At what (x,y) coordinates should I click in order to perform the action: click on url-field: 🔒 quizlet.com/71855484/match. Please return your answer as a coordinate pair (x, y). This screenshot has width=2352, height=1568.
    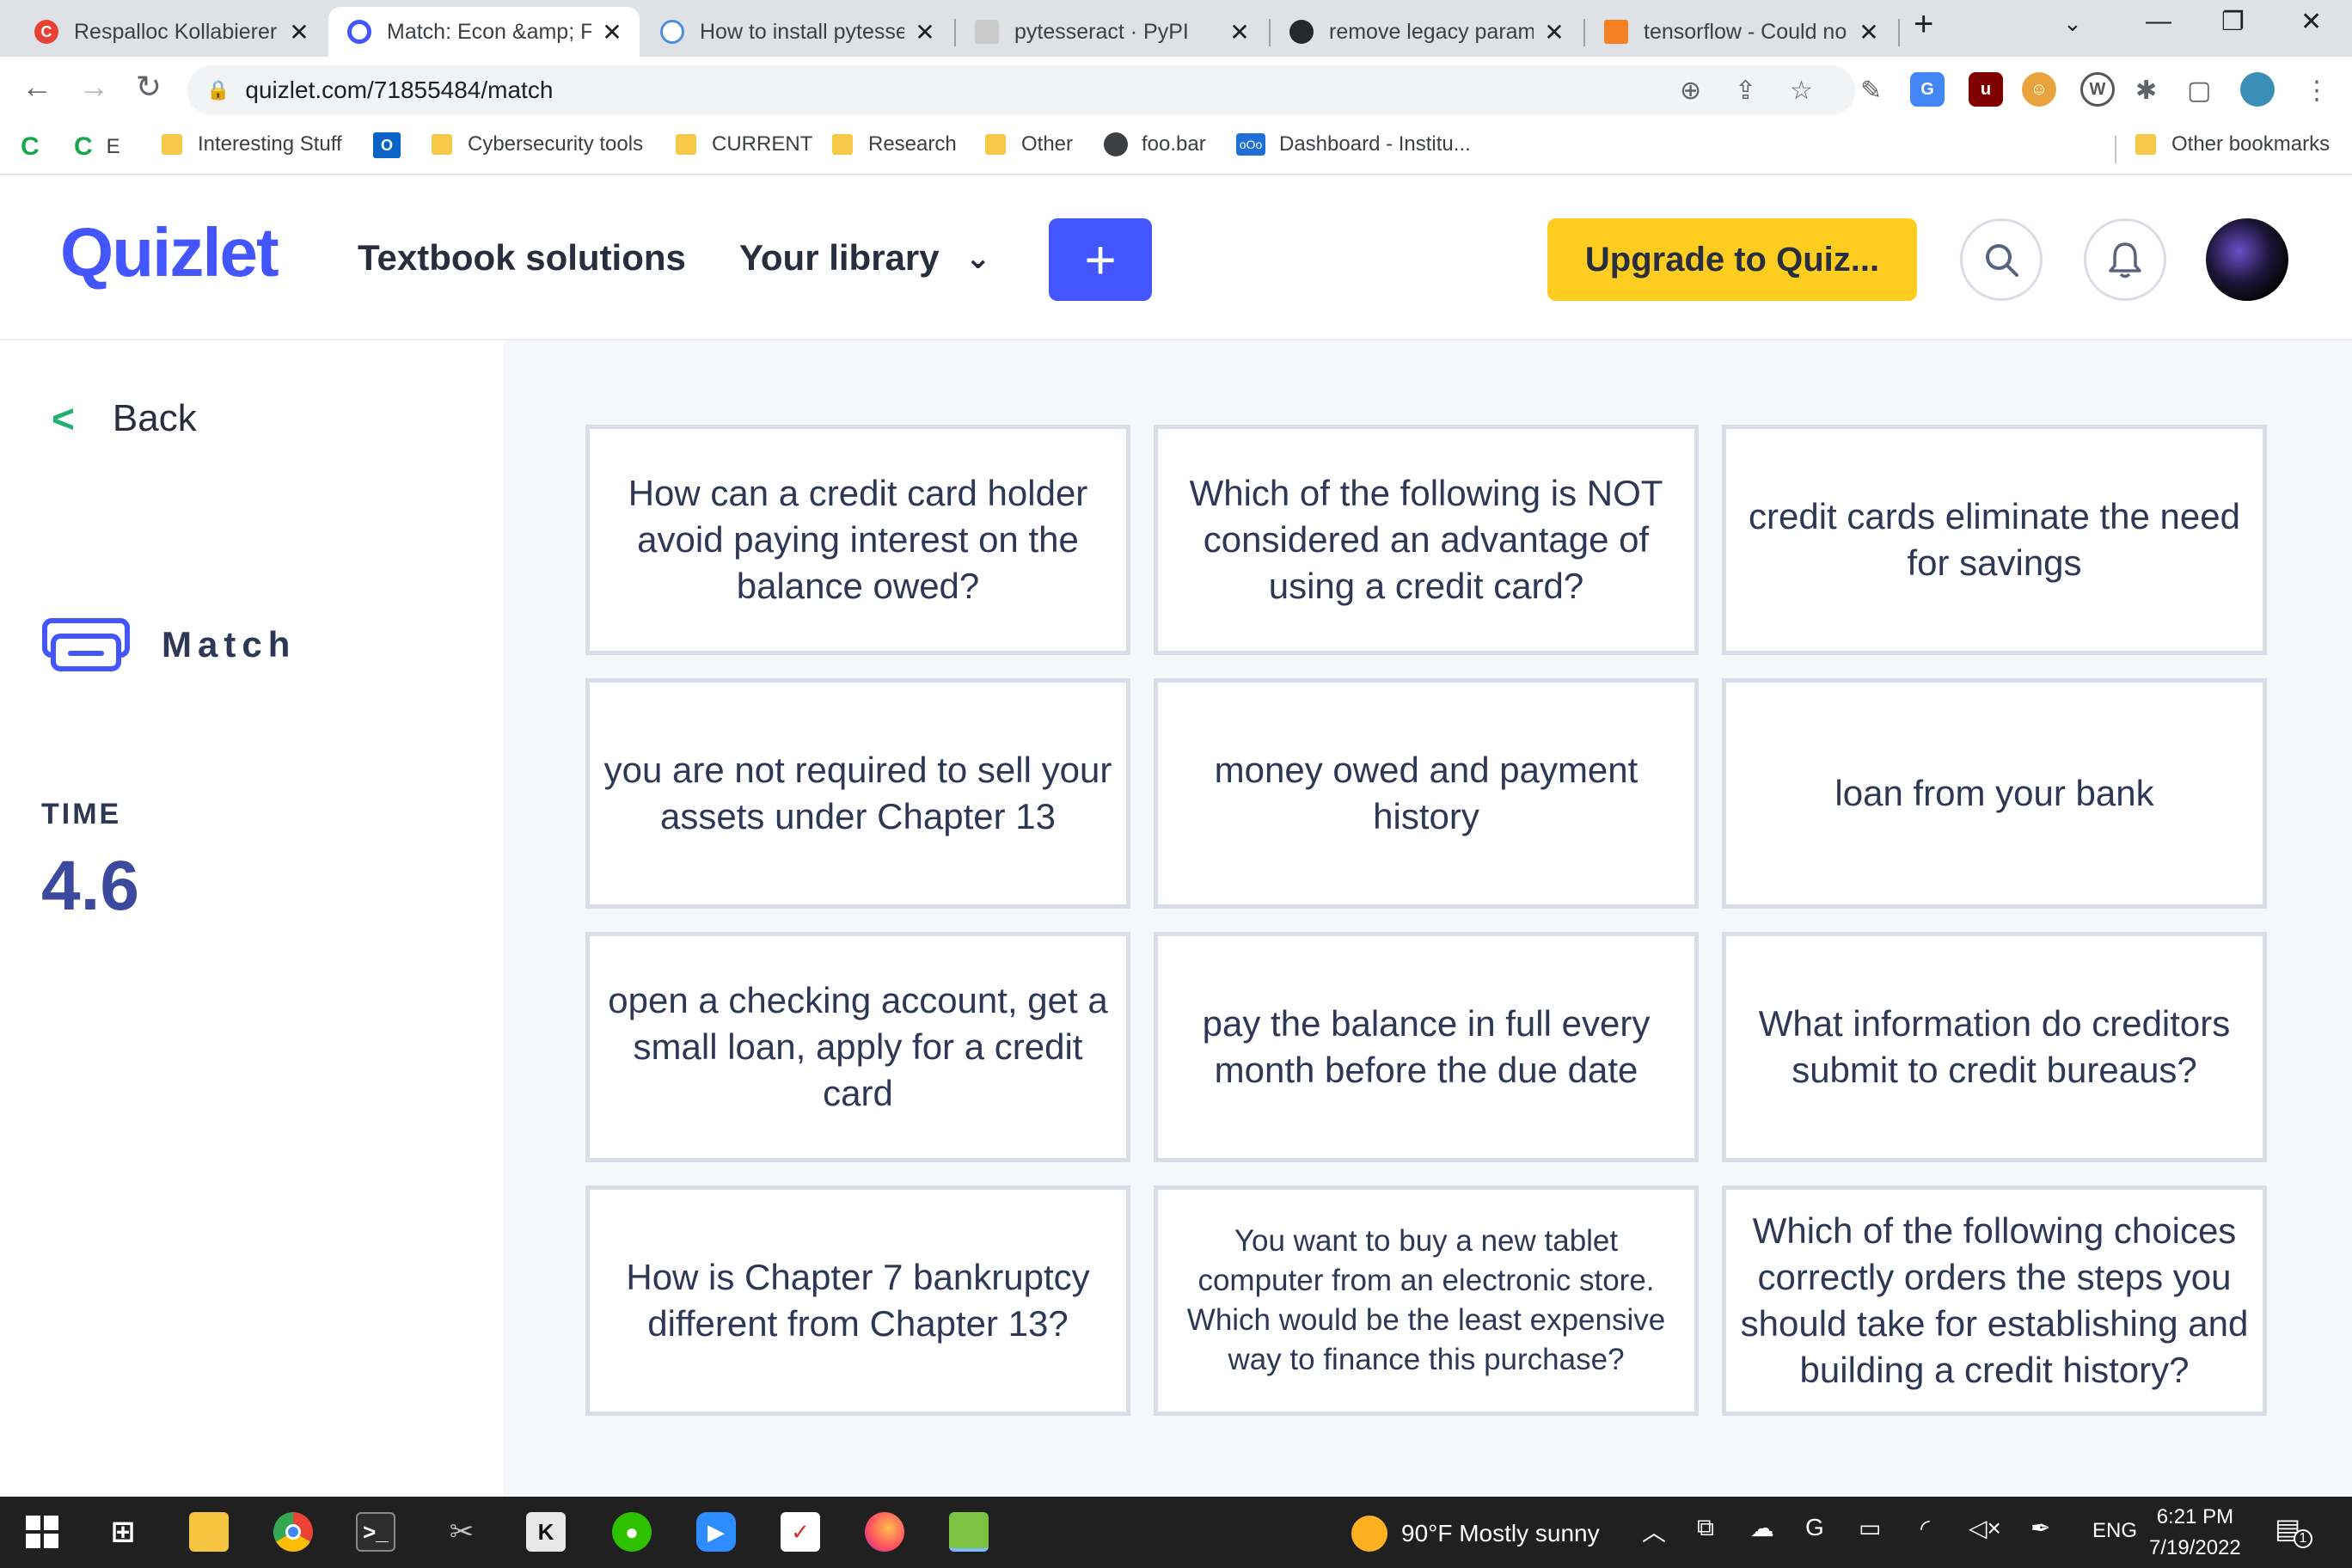
    Looking at the image, I should click on (1021, 90).